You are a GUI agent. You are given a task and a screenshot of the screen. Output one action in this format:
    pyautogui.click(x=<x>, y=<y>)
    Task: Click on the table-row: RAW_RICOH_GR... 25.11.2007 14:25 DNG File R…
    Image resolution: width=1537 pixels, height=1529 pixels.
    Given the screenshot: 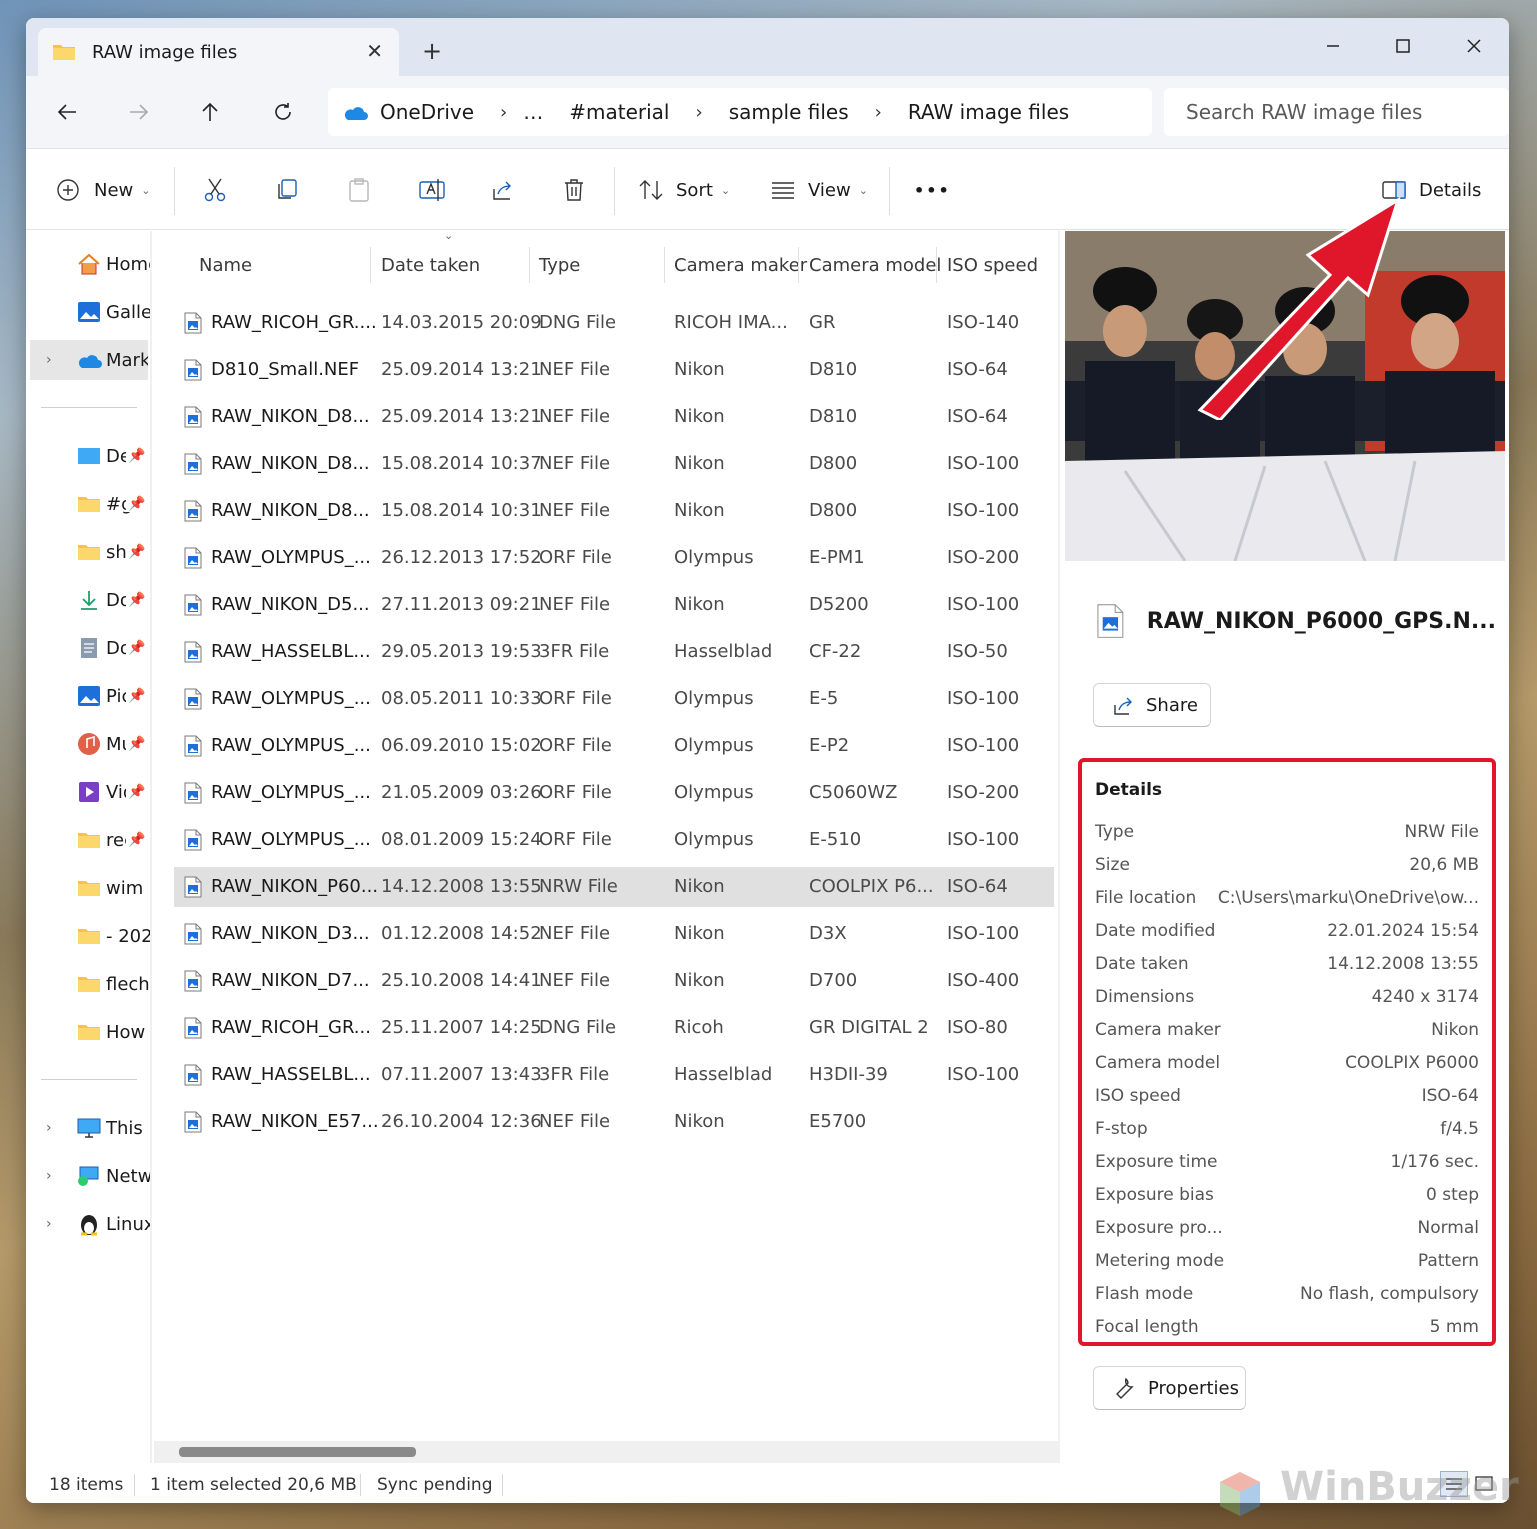 What is the action you would take?
    pyautogui.click(x=614, y=1028)
    